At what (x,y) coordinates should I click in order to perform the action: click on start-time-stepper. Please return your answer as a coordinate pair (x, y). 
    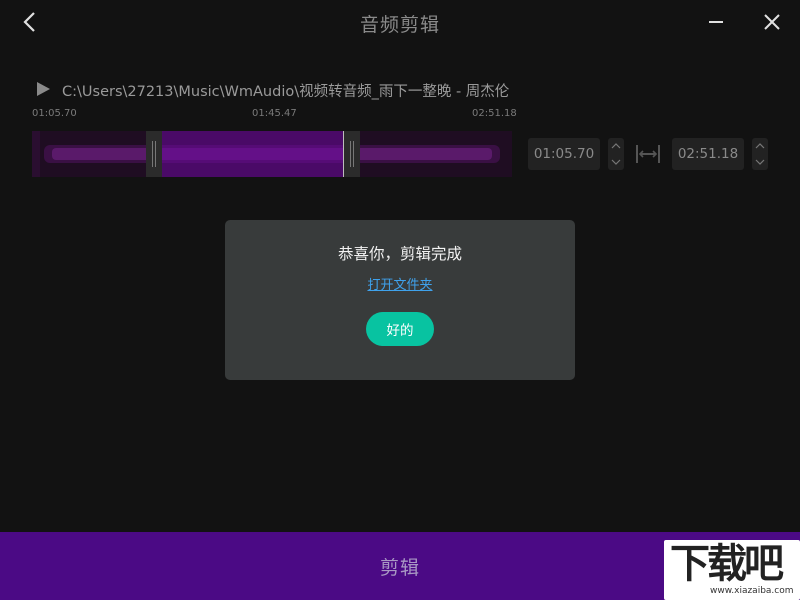
    Looking at the image, I should click on (616, 154).